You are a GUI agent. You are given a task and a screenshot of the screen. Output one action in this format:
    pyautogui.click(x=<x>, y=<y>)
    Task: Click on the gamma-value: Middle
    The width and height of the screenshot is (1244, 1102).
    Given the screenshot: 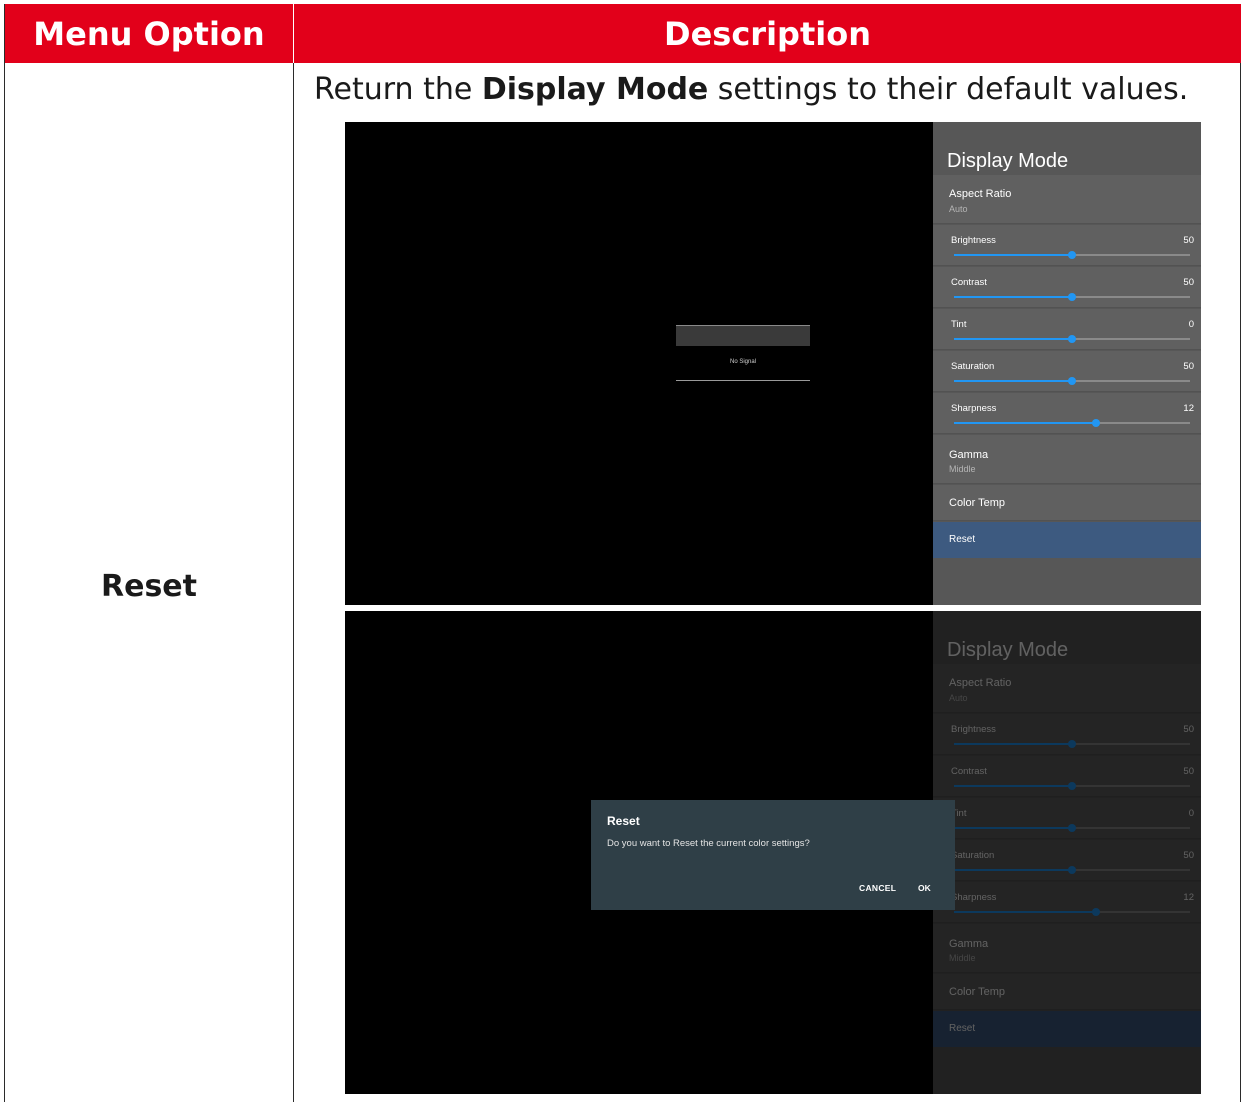 What is the action you would take?
    pyautogui.click(x=962, y=469)
    